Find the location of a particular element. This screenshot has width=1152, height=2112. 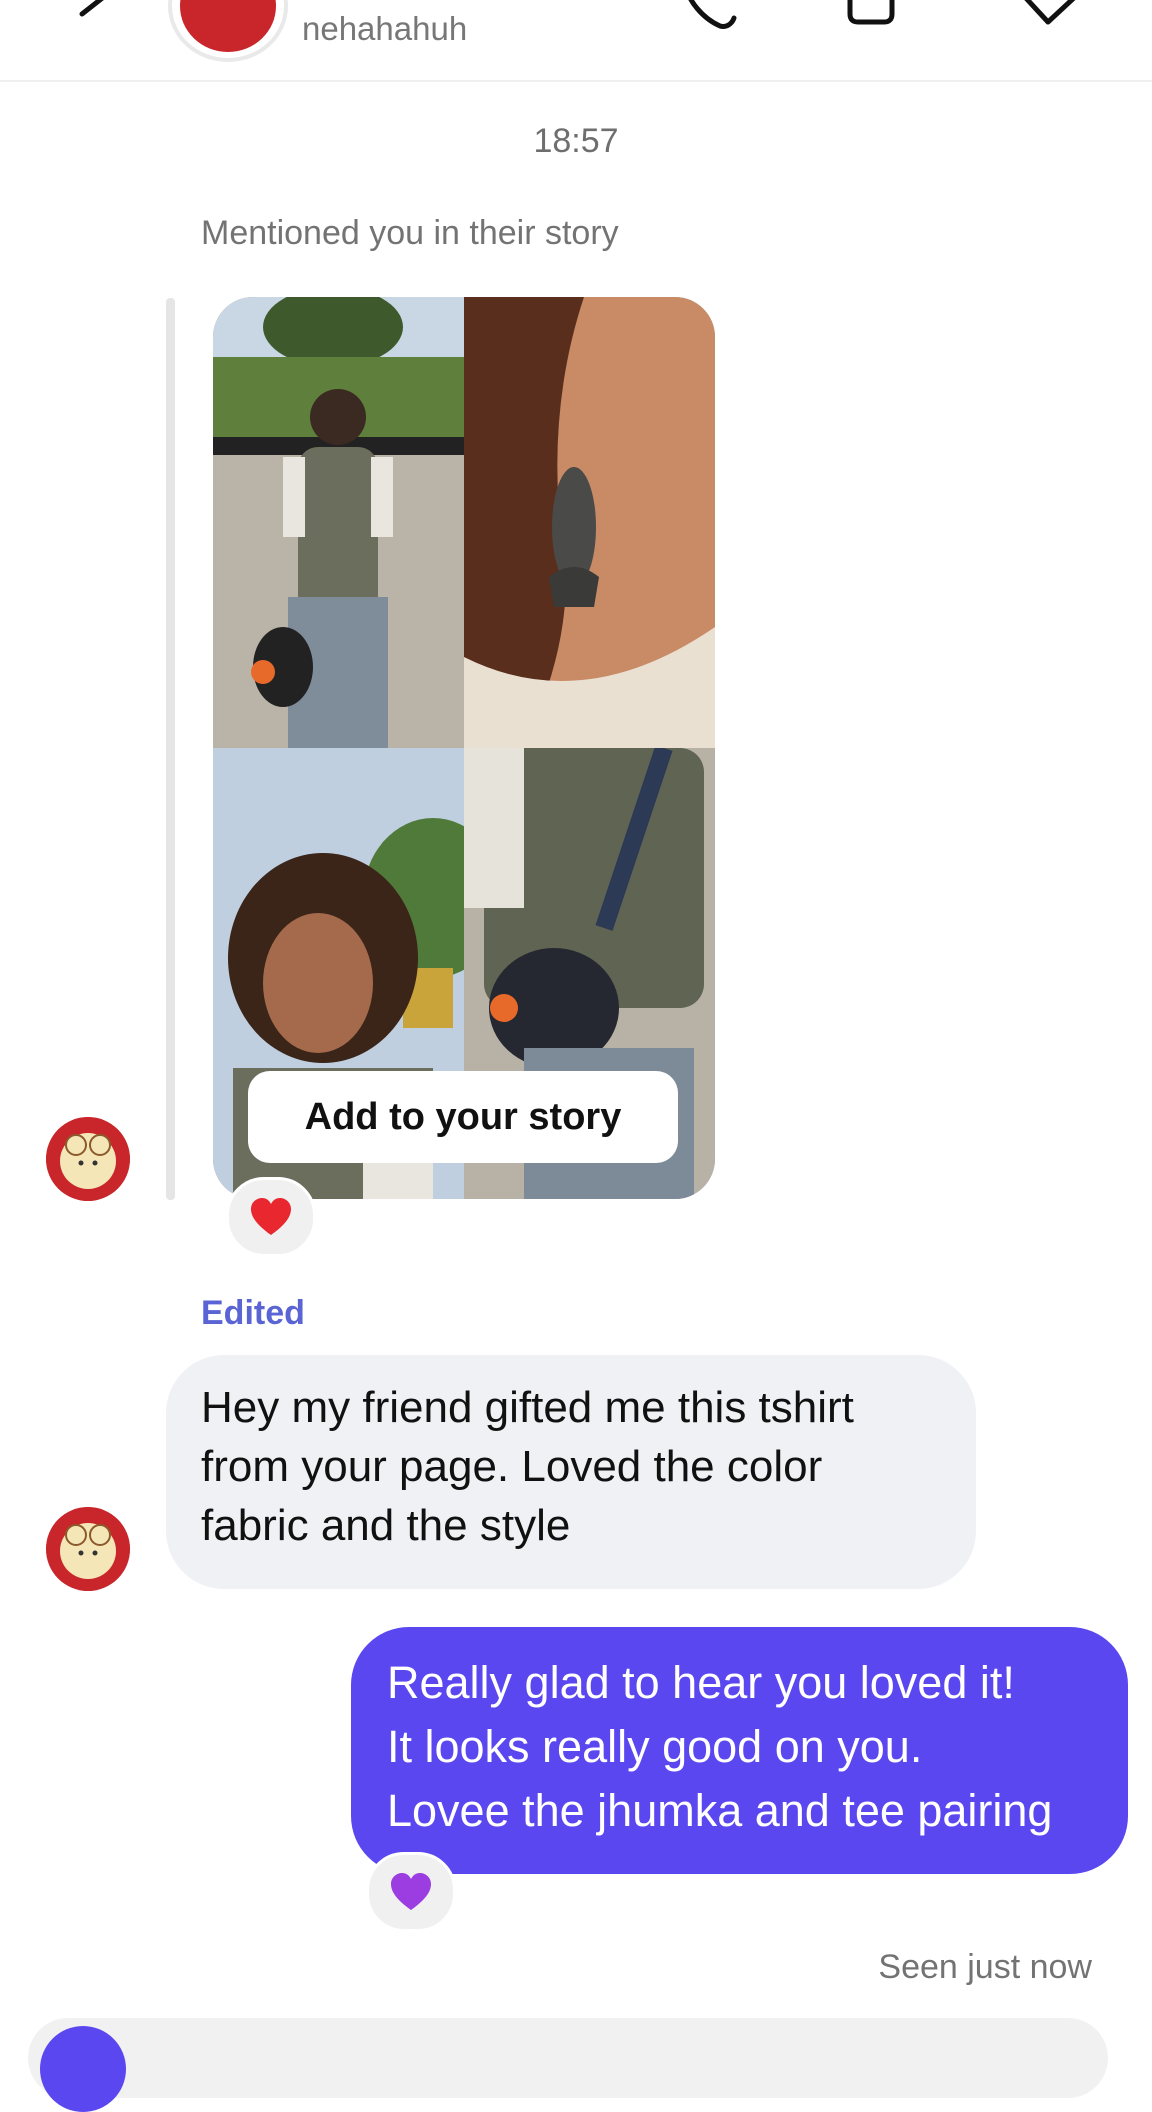

story-photo-earring is located at coordinates (589, 522).